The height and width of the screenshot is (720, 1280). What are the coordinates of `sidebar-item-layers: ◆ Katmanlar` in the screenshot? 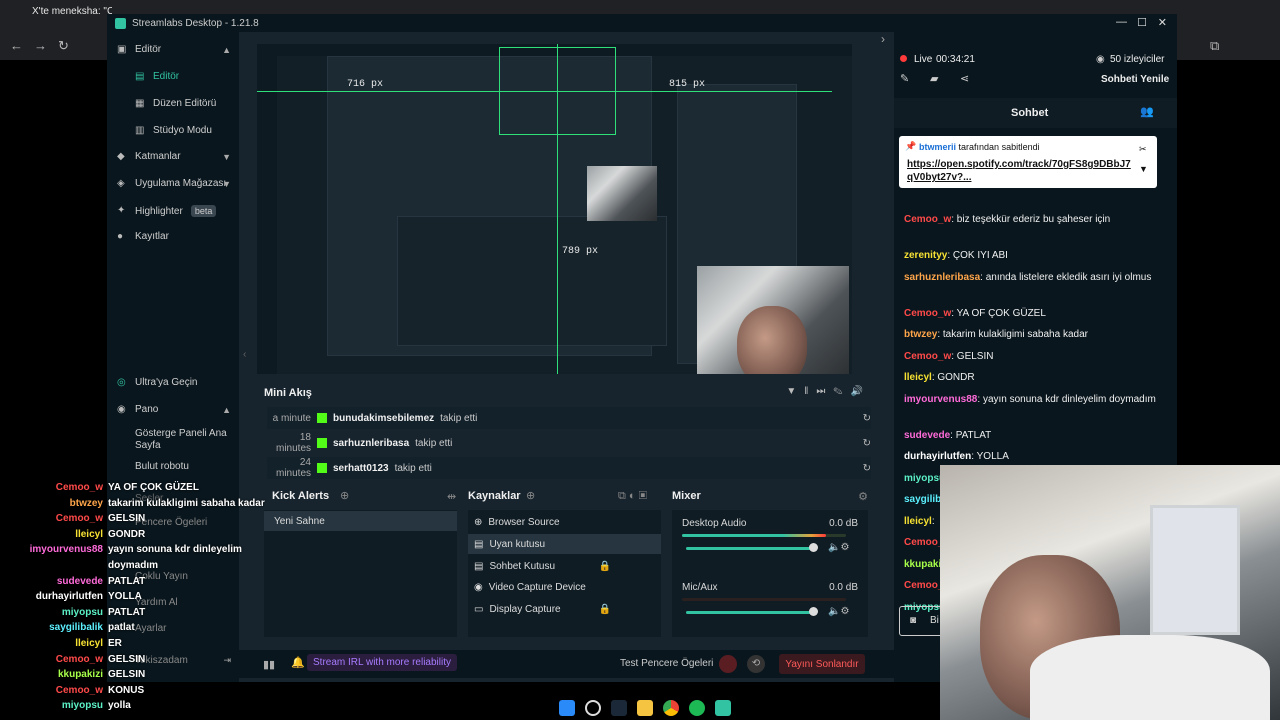 It's located at (149, 156).